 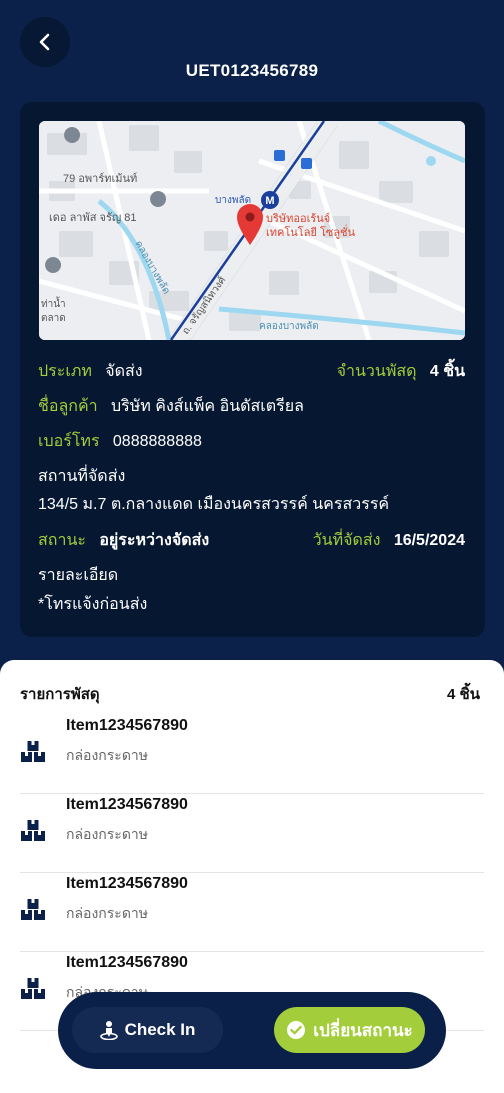 What do you see at coordinates (62, 540) in the screenshot?
I see `status-label: สถานะ` at bounding box center [62, 540].